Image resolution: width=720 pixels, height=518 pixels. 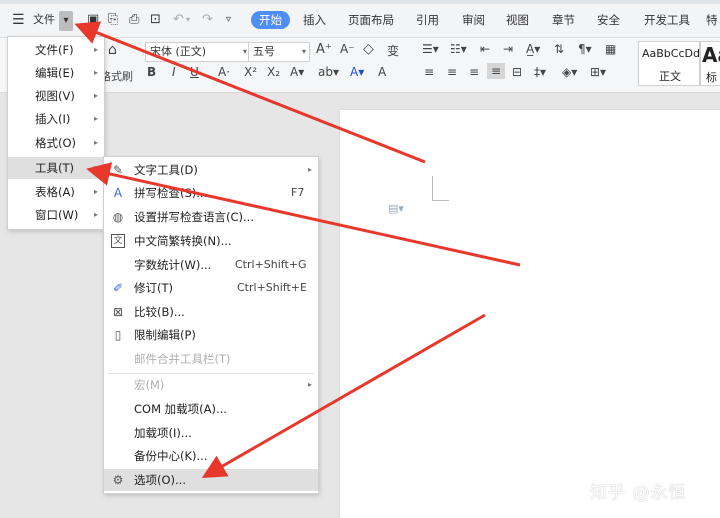 What do you see at coordinates (343, 395) in the screenshot?
I see `arrow-to-options` at bounding box center [343, 395].